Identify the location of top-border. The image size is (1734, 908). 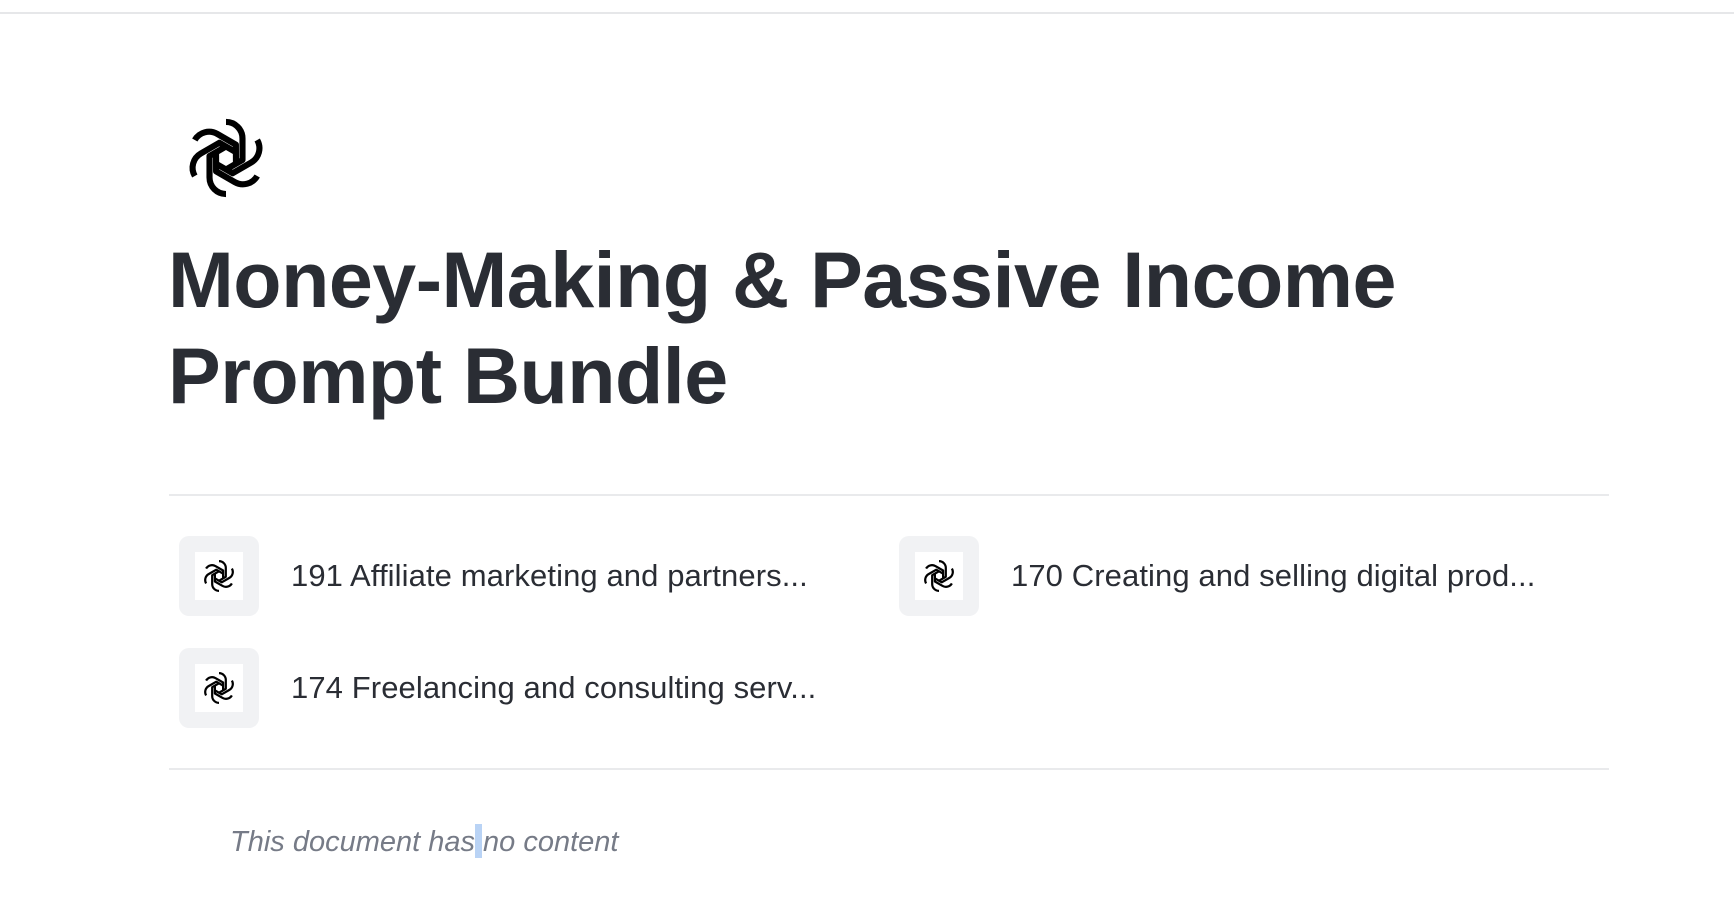
(867, 13).